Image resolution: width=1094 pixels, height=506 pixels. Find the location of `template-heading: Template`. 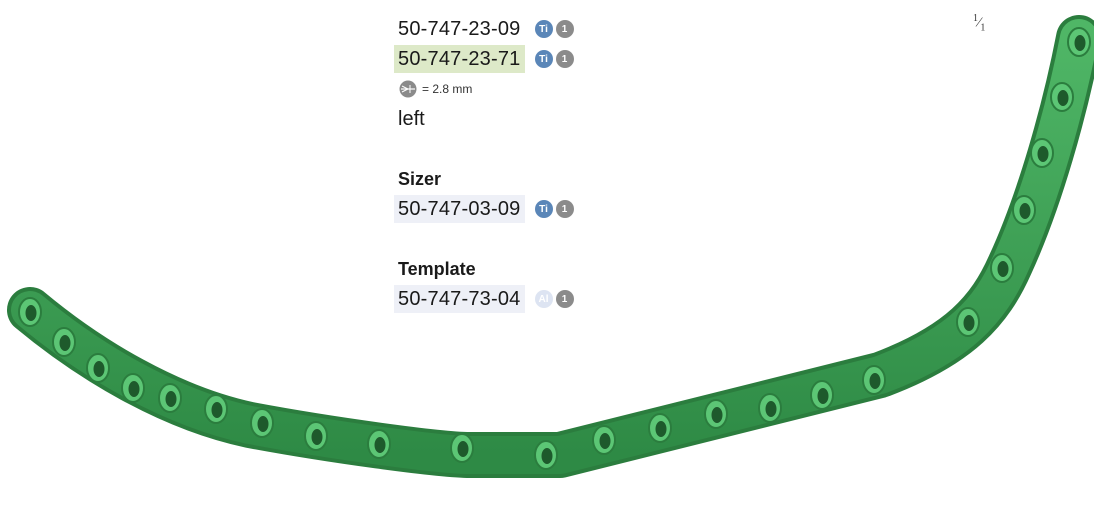

template-heading: Template is located at coordinates (437, 268).